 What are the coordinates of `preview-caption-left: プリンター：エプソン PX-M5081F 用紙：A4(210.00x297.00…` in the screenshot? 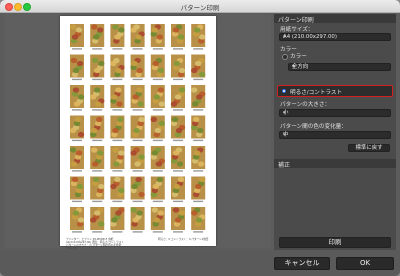 It's located at (95, 244).